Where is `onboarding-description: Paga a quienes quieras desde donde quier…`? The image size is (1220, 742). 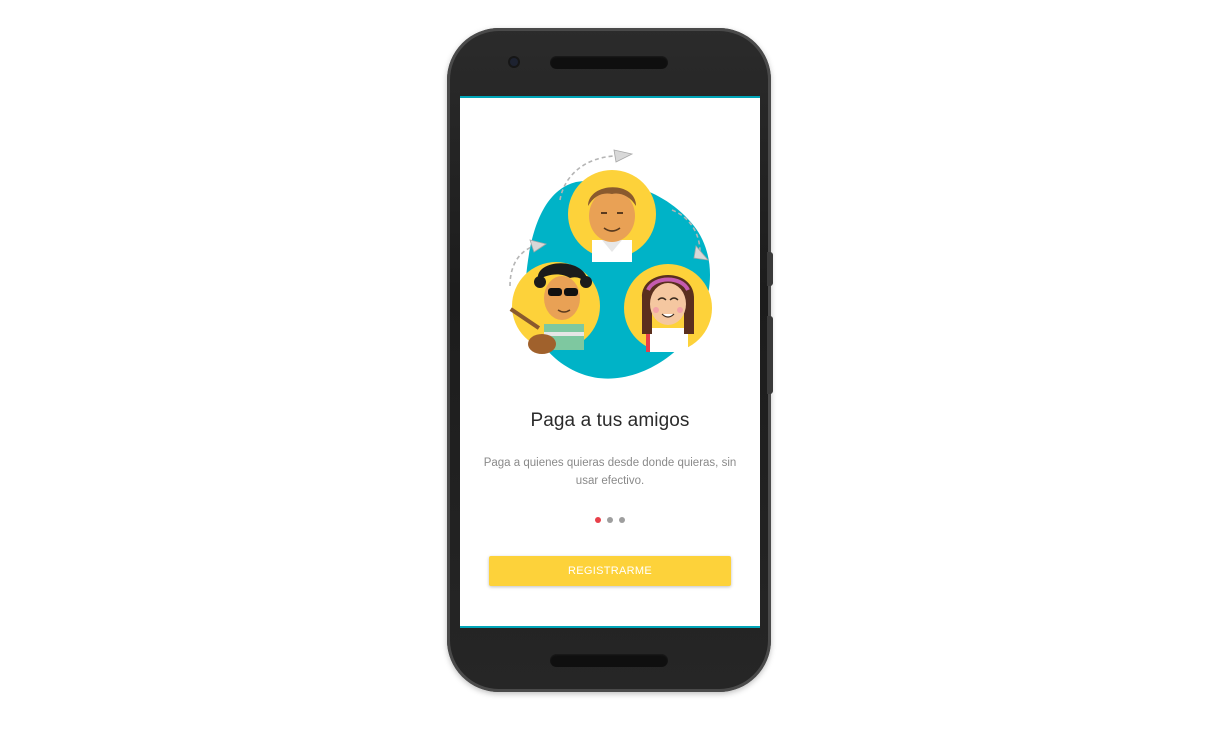
onboarding-description: Paga a quienes quieras desde donde quier… is located at coordinates (610, 472).